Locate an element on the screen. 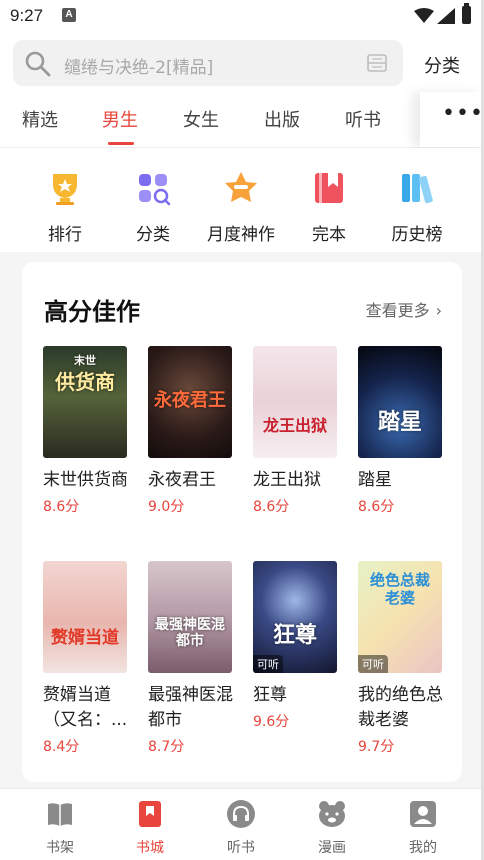 The height and width of the screenshot is (860, 484). book-cover: 踏星 is located at coordinates (400, 402).